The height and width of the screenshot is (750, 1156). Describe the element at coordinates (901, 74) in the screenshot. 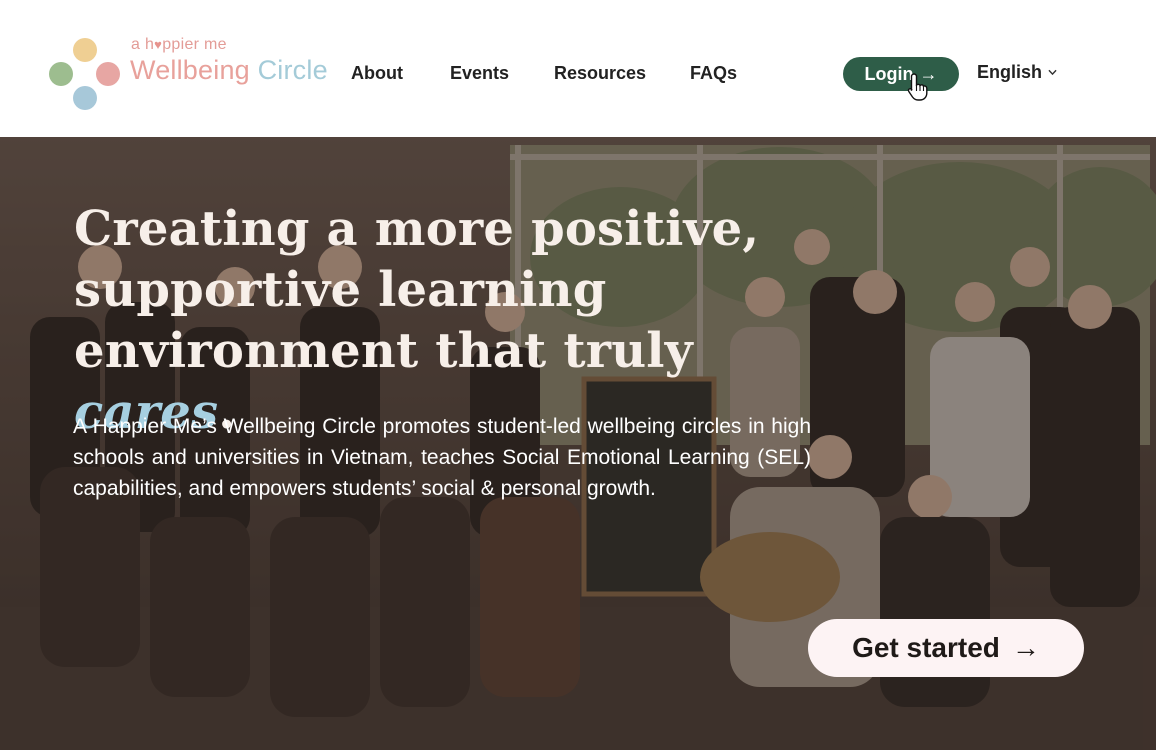

I see `login-button: Login →` at that location.